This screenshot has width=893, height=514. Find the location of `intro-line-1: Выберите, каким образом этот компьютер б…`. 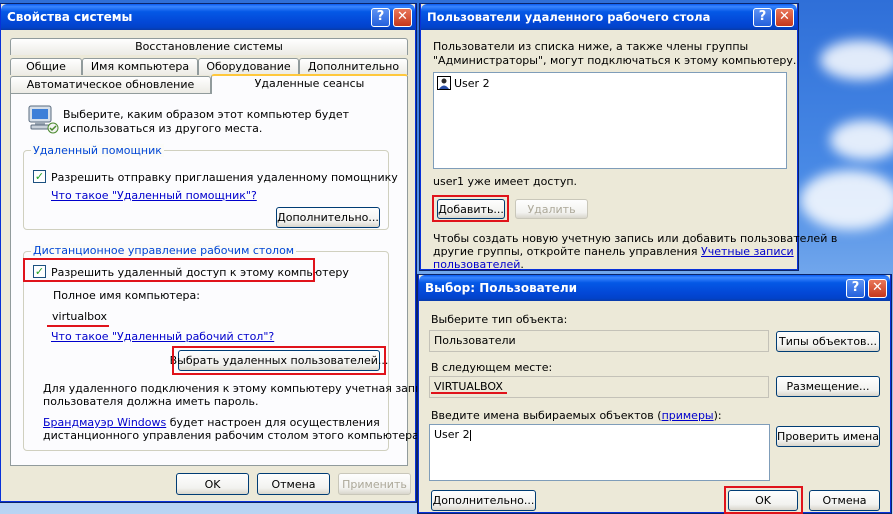

intro-line-1: Выберите, каким образом этот компьютер б… is located at coordinates (206, 114).